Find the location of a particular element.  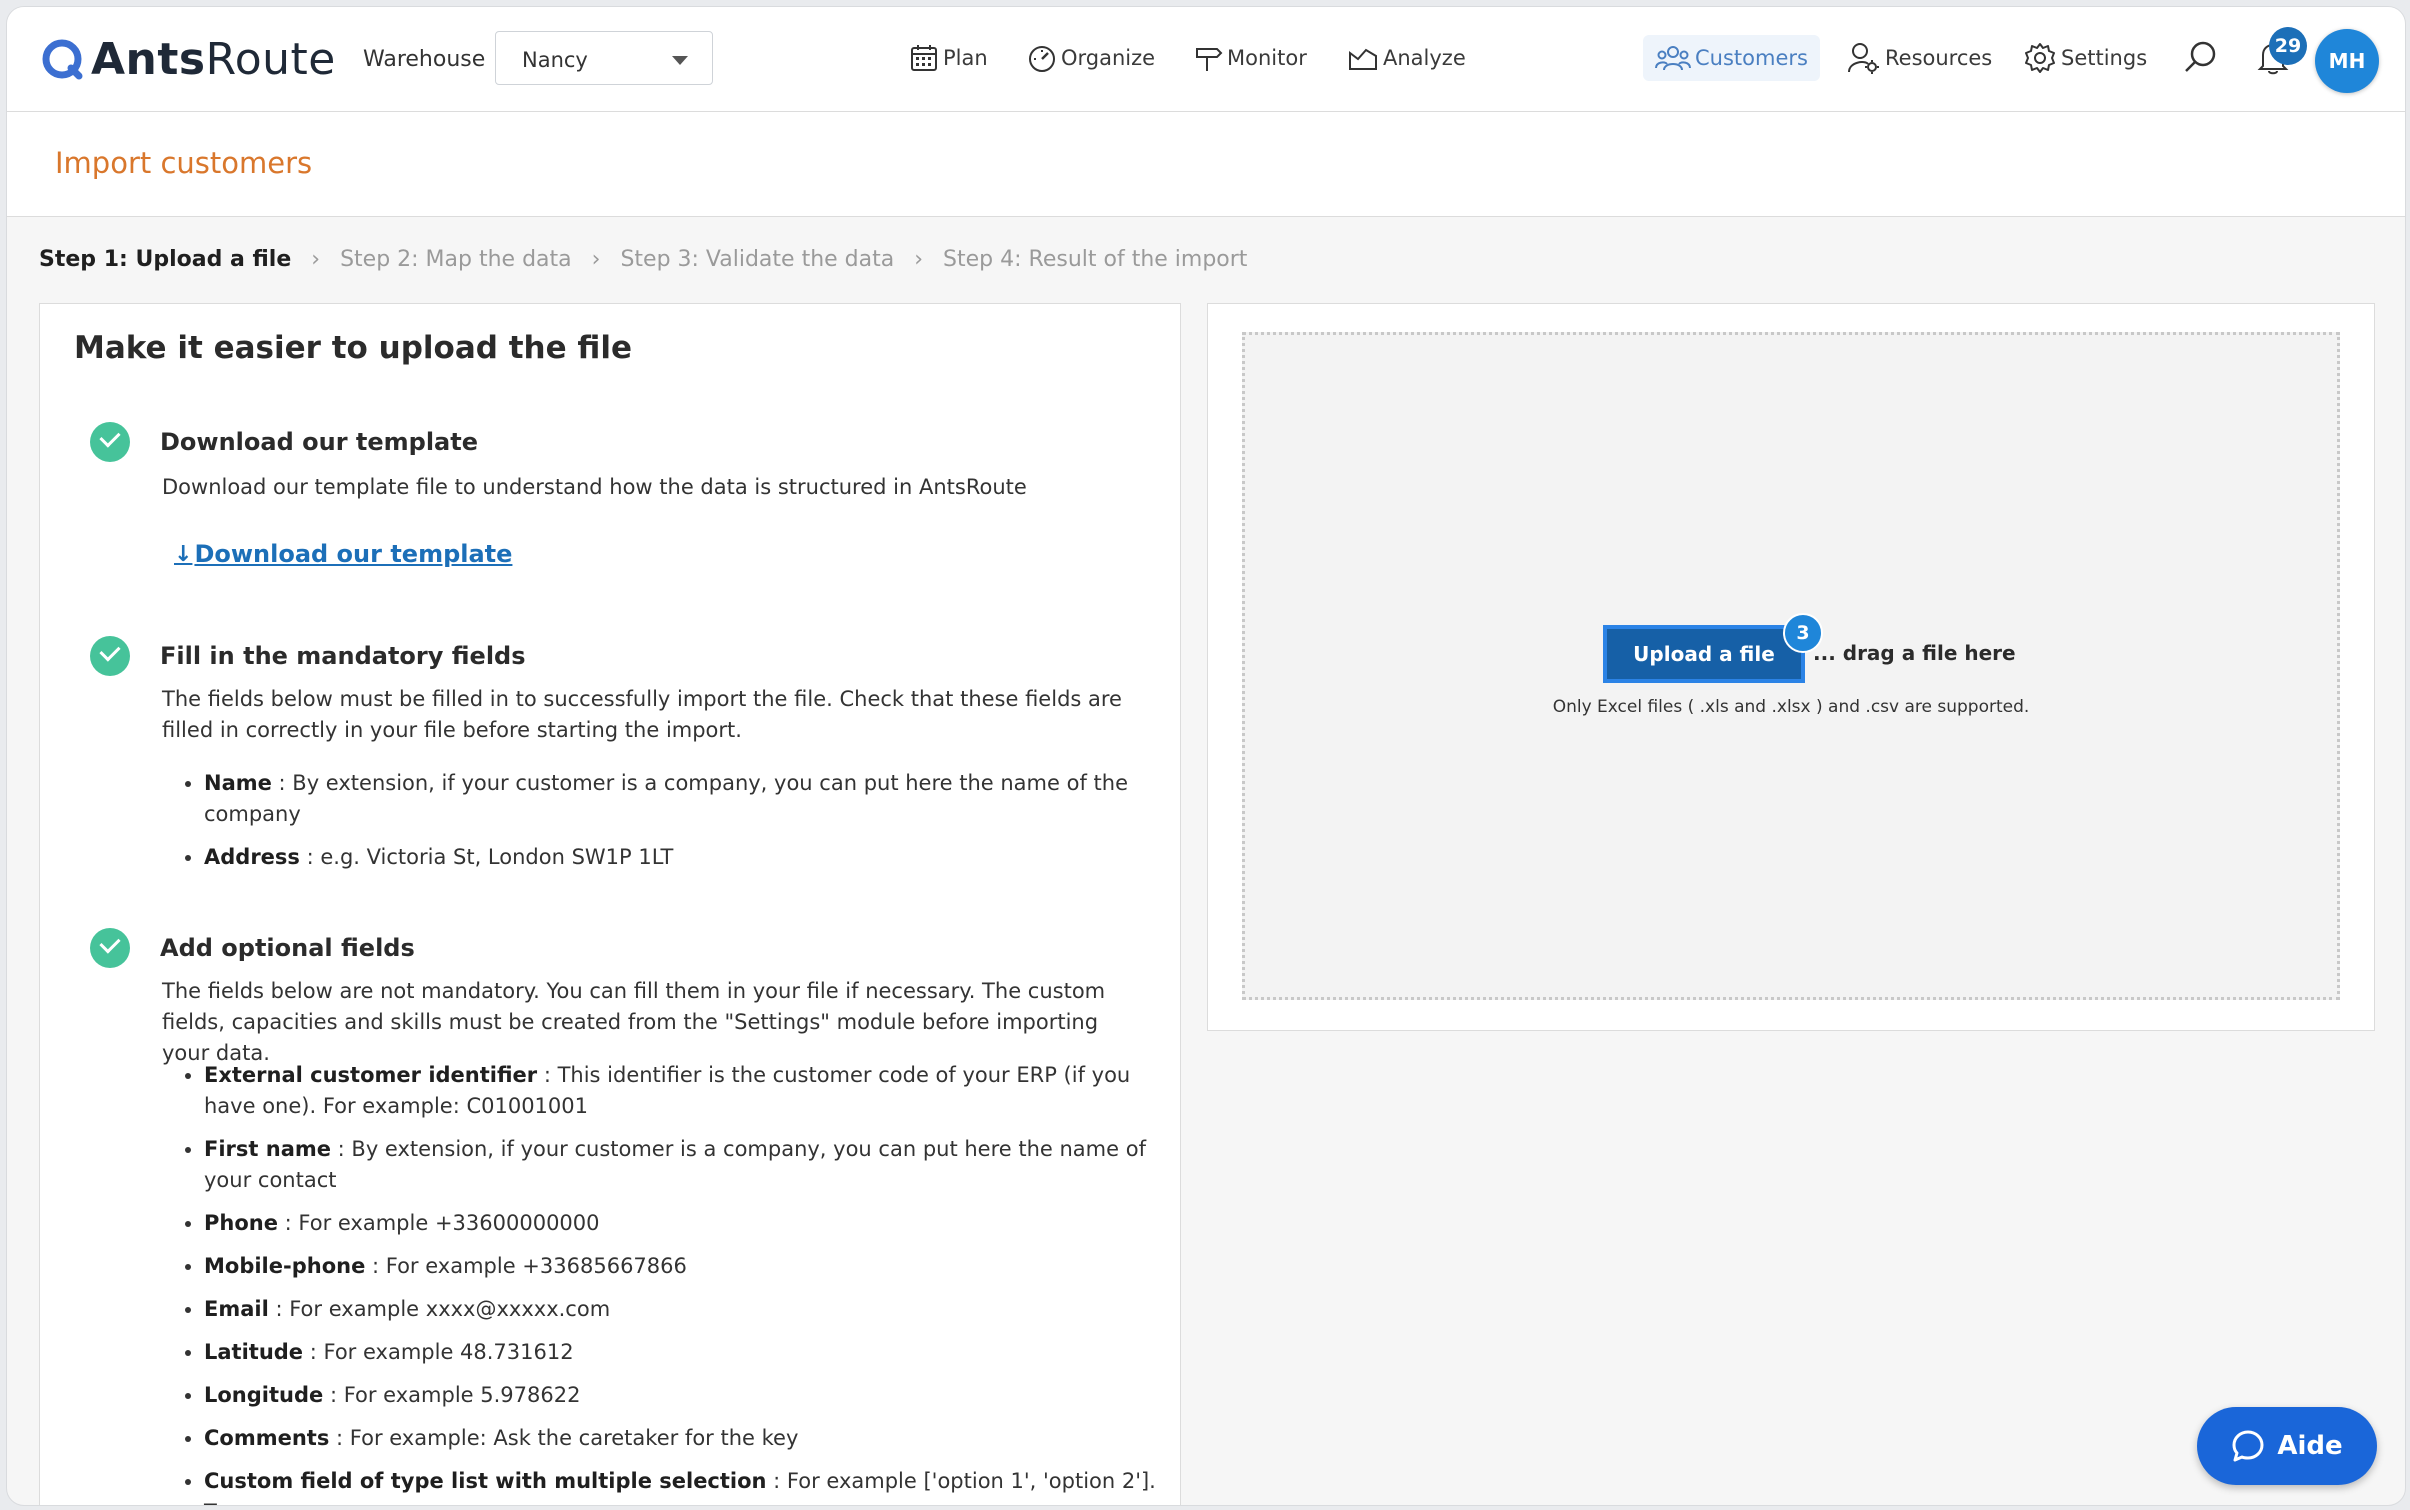

speedometer-icon is located at coordinates (1042, 59).